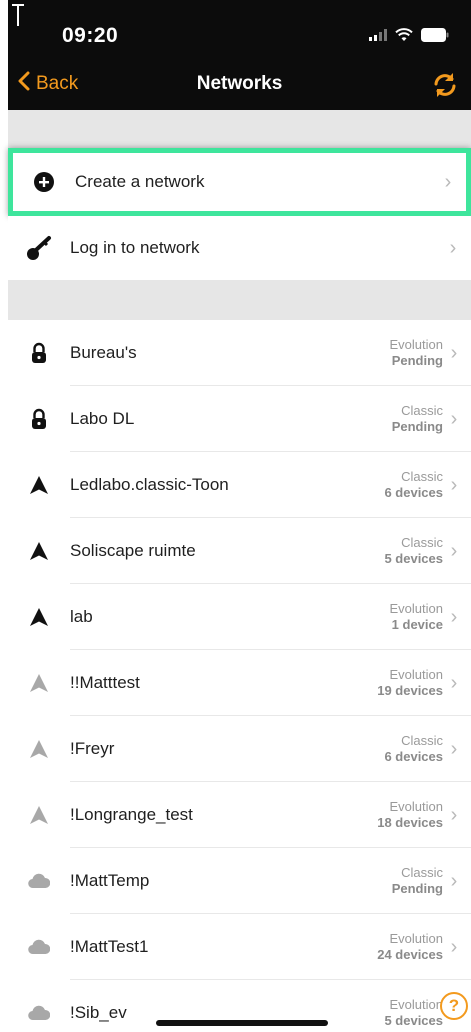 The width and height of the screenshot is (471, 1032). Describe the element at coordinates (133, 550) in the screenshot. I see `network-name: Soliscape ruimte` at that location.